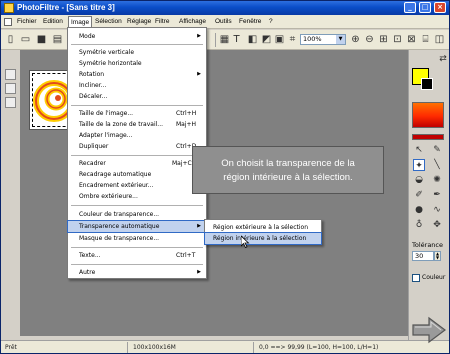  I want to click on menu-item-recadrage-automatique: Recadrage automatique, so click(137, 174).